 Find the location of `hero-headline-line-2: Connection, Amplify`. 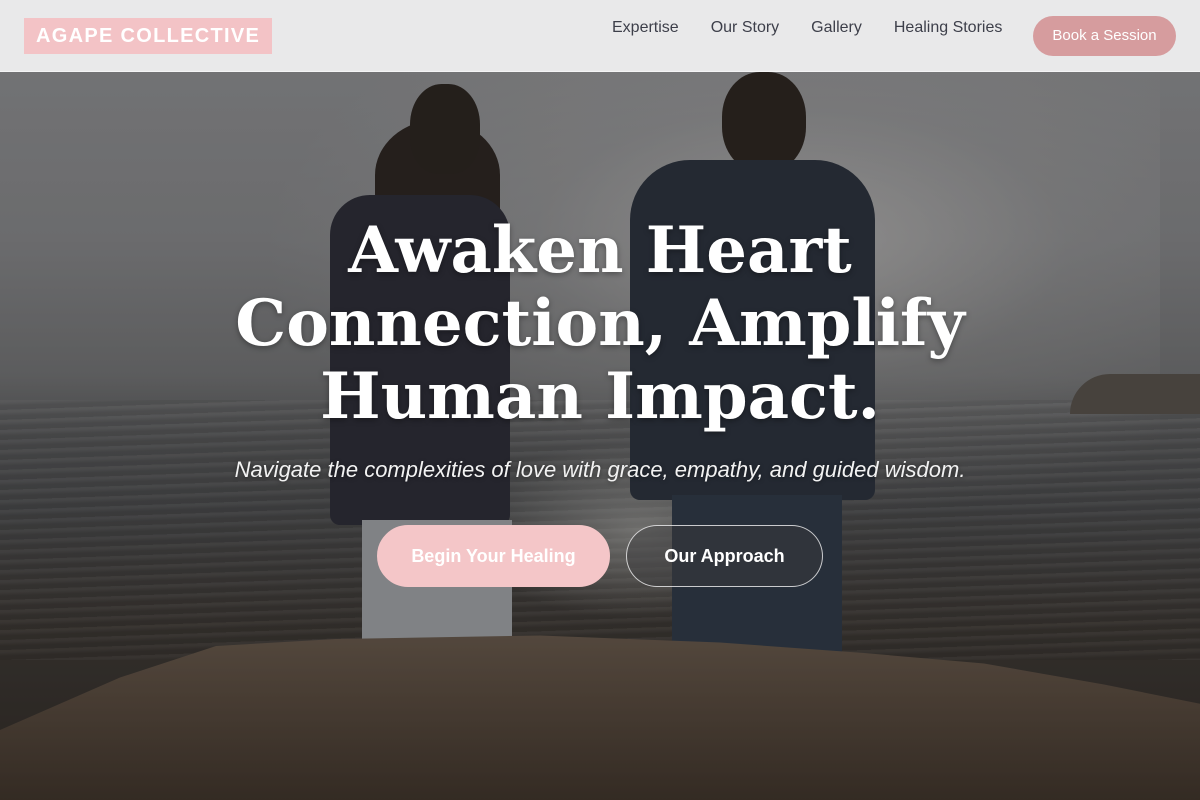

hero-headline-line-2: Connection, Amplify is located at coordinates (600, 323).